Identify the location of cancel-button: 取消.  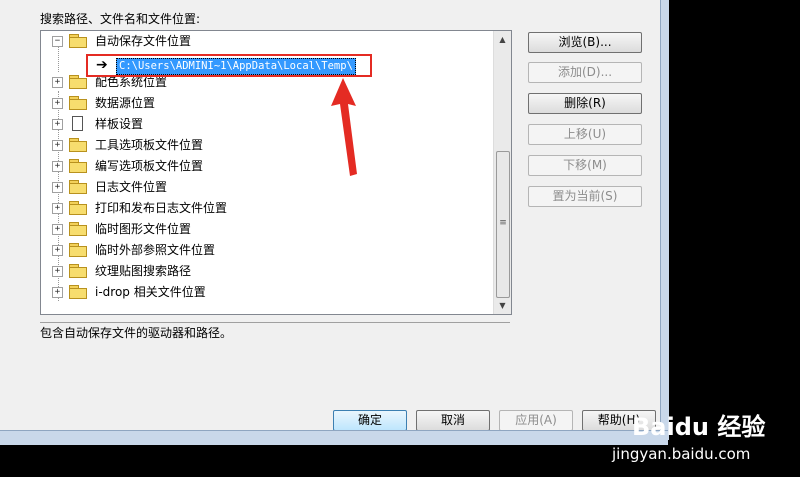
(453, 420).